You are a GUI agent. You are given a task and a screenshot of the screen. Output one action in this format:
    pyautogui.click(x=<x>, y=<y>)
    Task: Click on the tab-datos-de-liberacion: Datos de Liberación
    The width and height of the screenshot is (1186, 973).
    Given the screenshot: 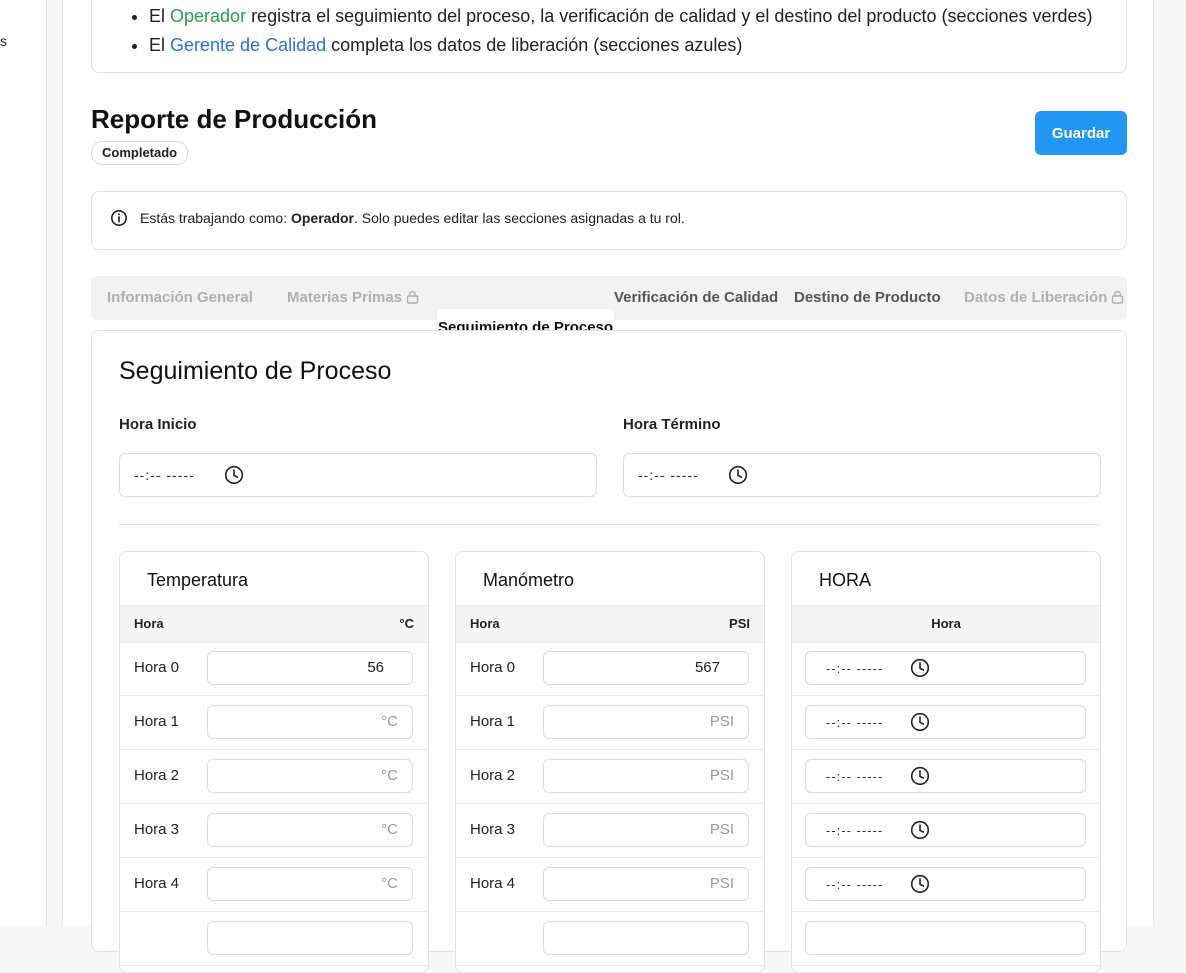 What is the action you would take?
    pyautogui.click(x=1044, y=298)
    